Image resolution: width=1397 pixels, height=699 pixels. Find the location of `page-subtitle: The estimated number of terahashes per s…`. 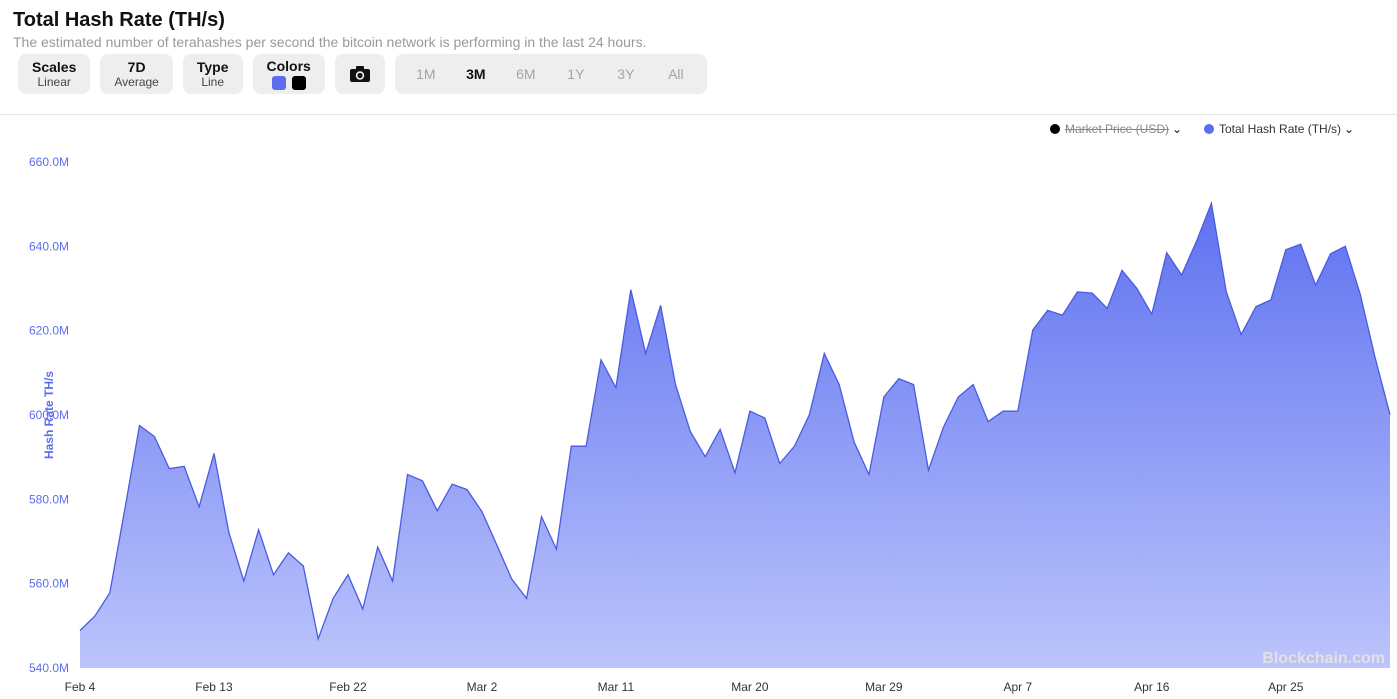

page-subtitle: The estimated number of terahashes per s… is located at coordinates (330, 42).